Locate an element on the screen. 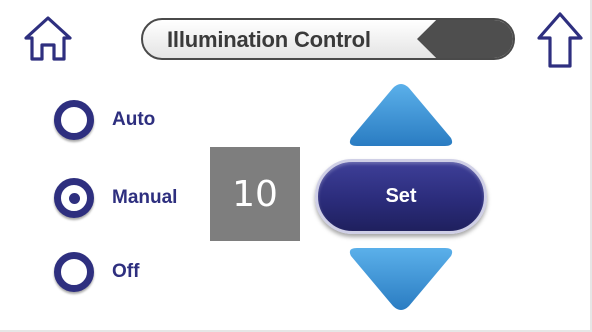 This screenshot has width=592, height=332. triangle-down-icon is located at coordinates (401, 279).